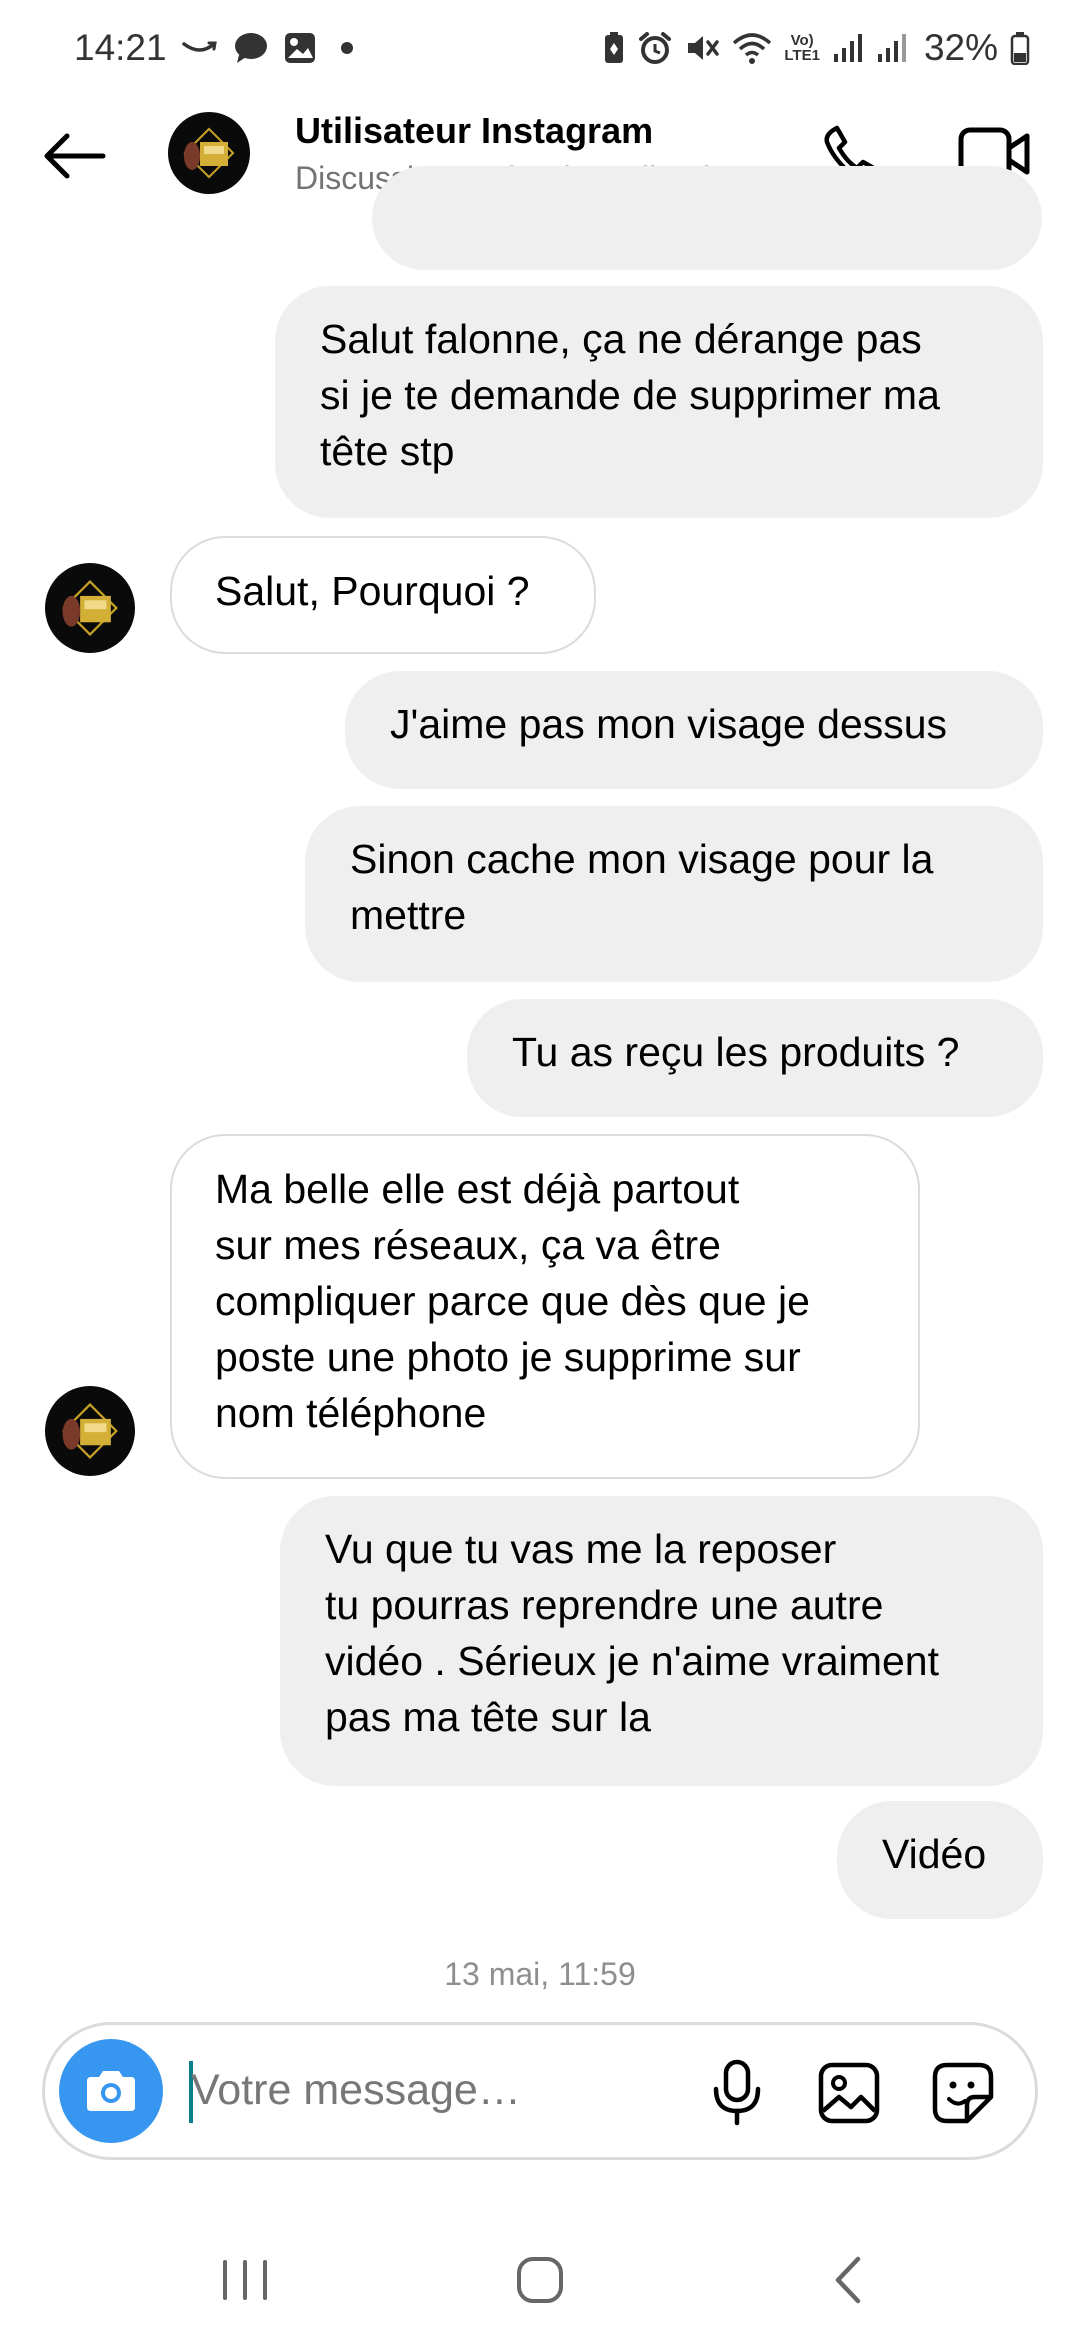 This screenshot has height=2340, width=1080. I want to click on home-button, so click(540, 2280).